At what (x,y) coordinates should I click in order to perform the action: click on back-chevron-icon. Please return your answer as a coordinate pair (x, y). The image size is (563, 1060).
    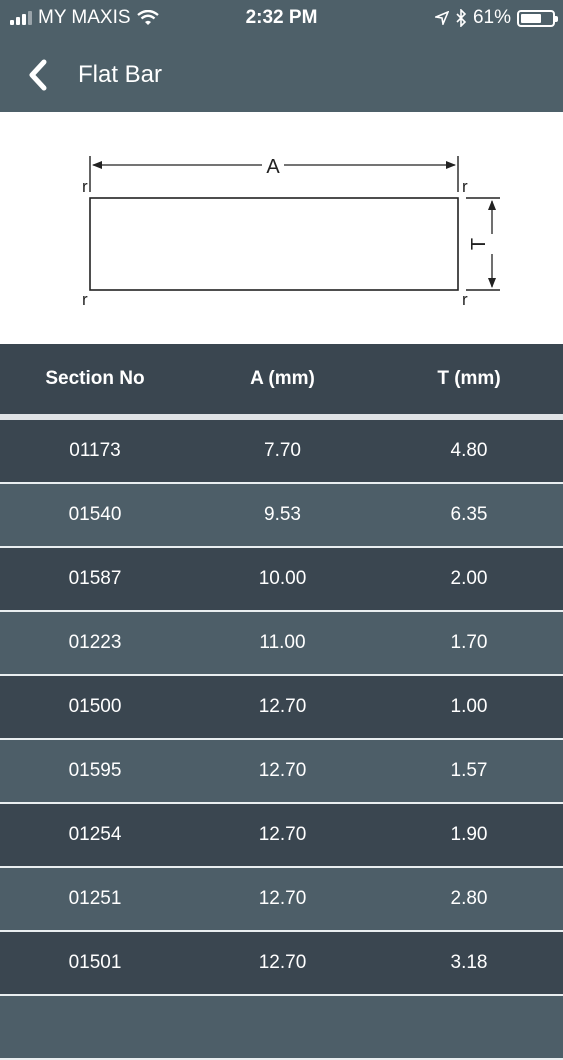
    Looking at the image, I should click on (38, 75).